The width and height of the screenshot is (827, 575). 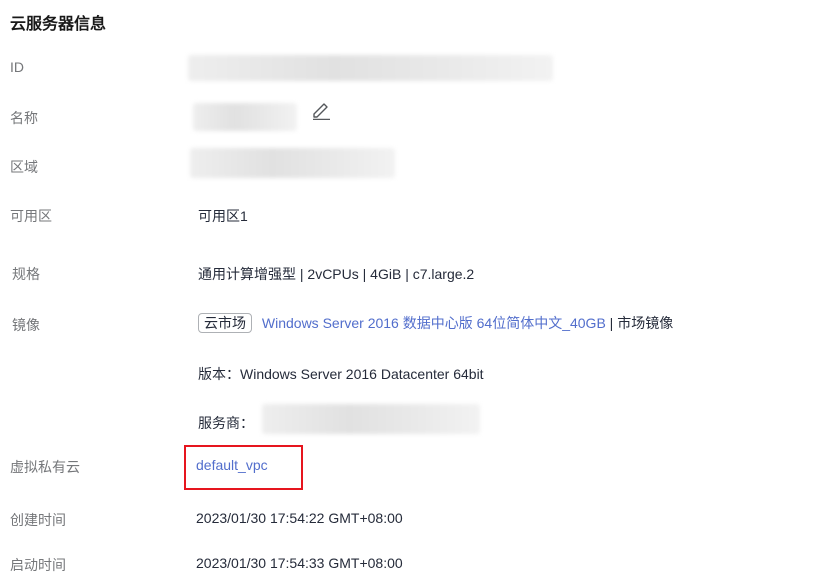 What do you see at coordinates (38, 520) in the screenshot?
I see `label-created: 创建时间` at bounding box center [38, 520].